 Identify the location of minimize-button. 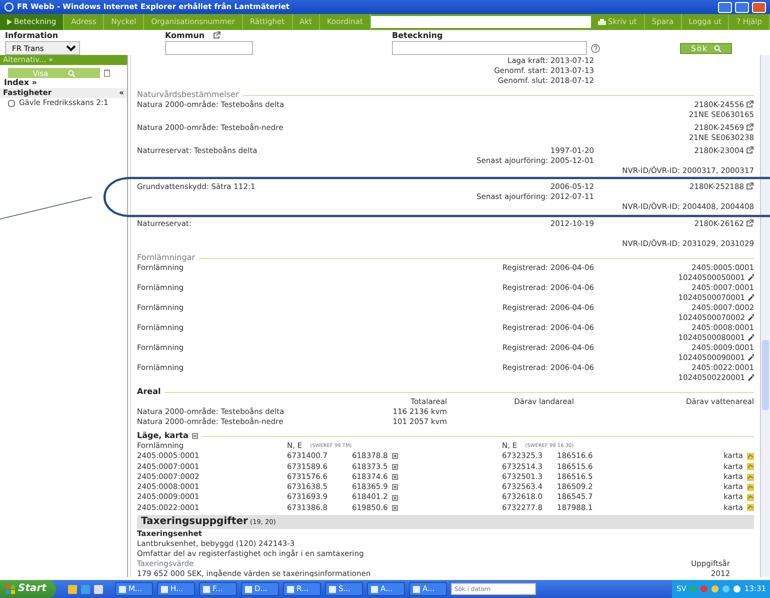
(725, 7).